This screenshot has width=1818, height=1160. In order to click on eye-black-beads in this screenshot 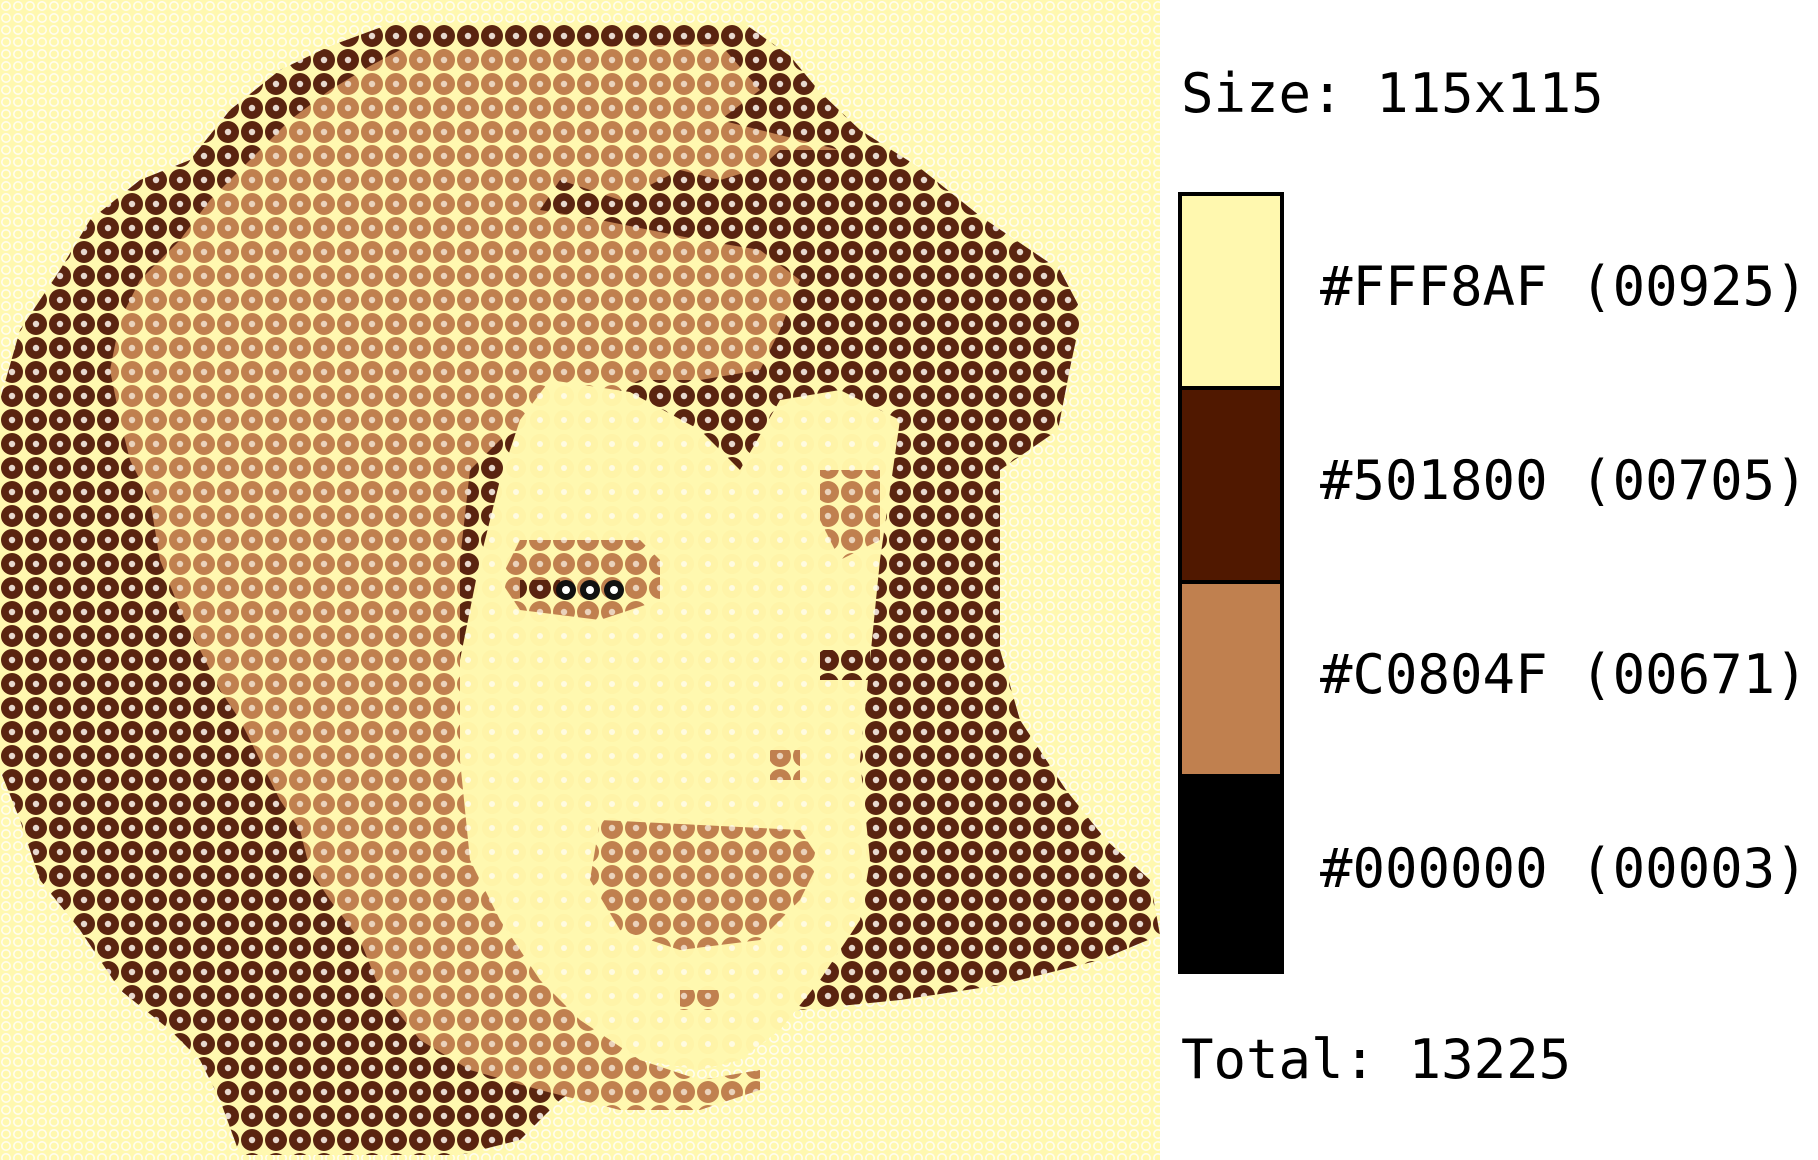, I will do `click(590, 590)`.